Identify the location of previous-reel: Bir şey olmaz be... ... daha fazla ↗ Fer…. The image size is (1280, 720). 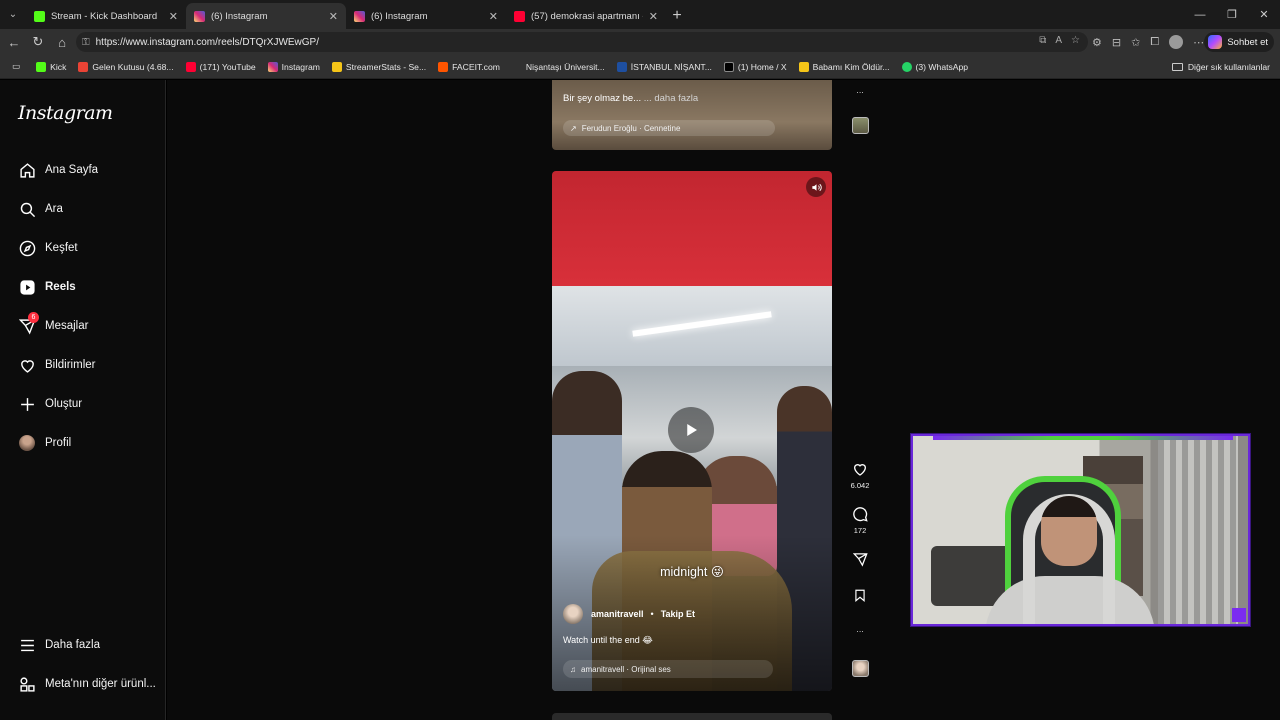
(692, 115).